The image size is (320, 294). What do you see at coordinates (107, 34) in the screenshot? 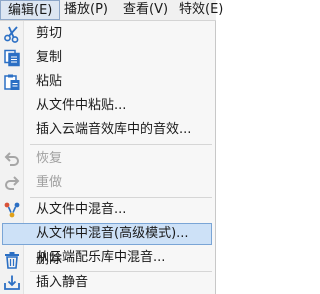
I see `menu-item-cut: 剪切` at bounding box center [107, 34].